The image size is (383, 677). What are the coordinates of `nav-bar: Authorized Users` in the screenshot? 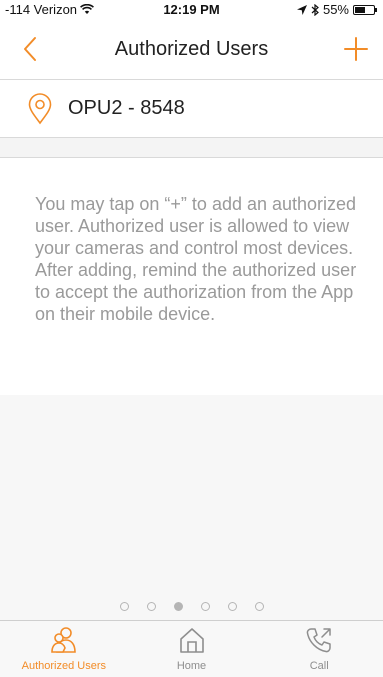 It's located at (191, 50).